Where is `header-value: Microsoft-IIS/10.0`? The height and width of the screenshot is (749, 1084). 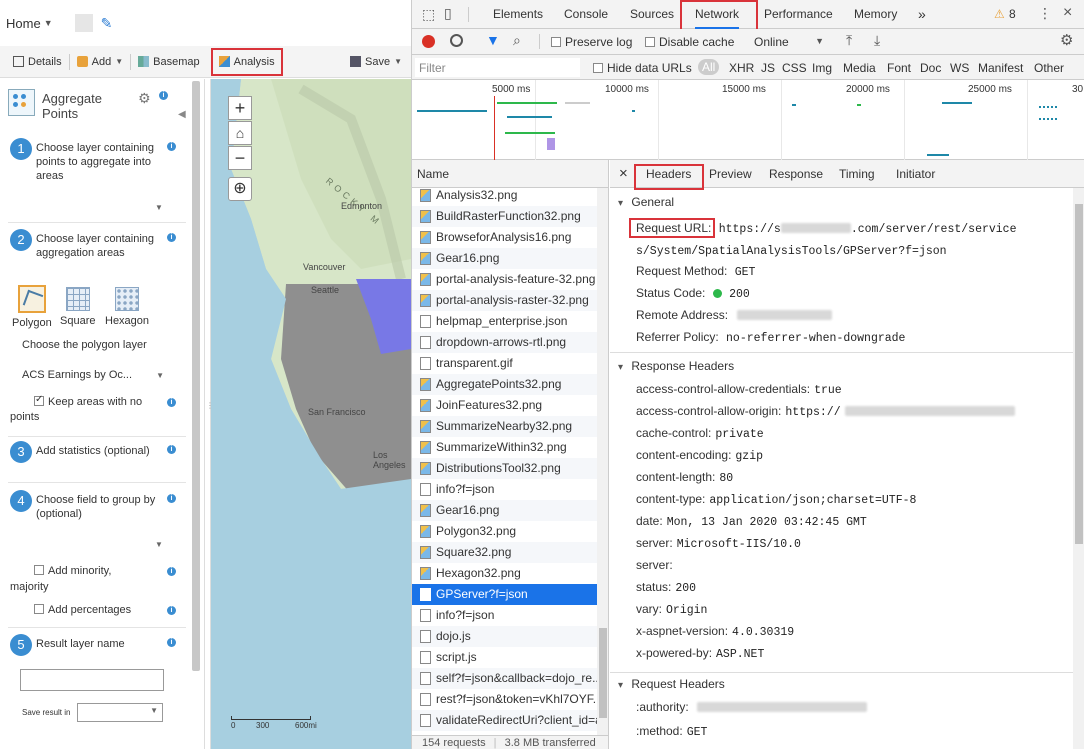
header-value: Microsoft-IIS/10.0 is located at coordinates (739, 544).